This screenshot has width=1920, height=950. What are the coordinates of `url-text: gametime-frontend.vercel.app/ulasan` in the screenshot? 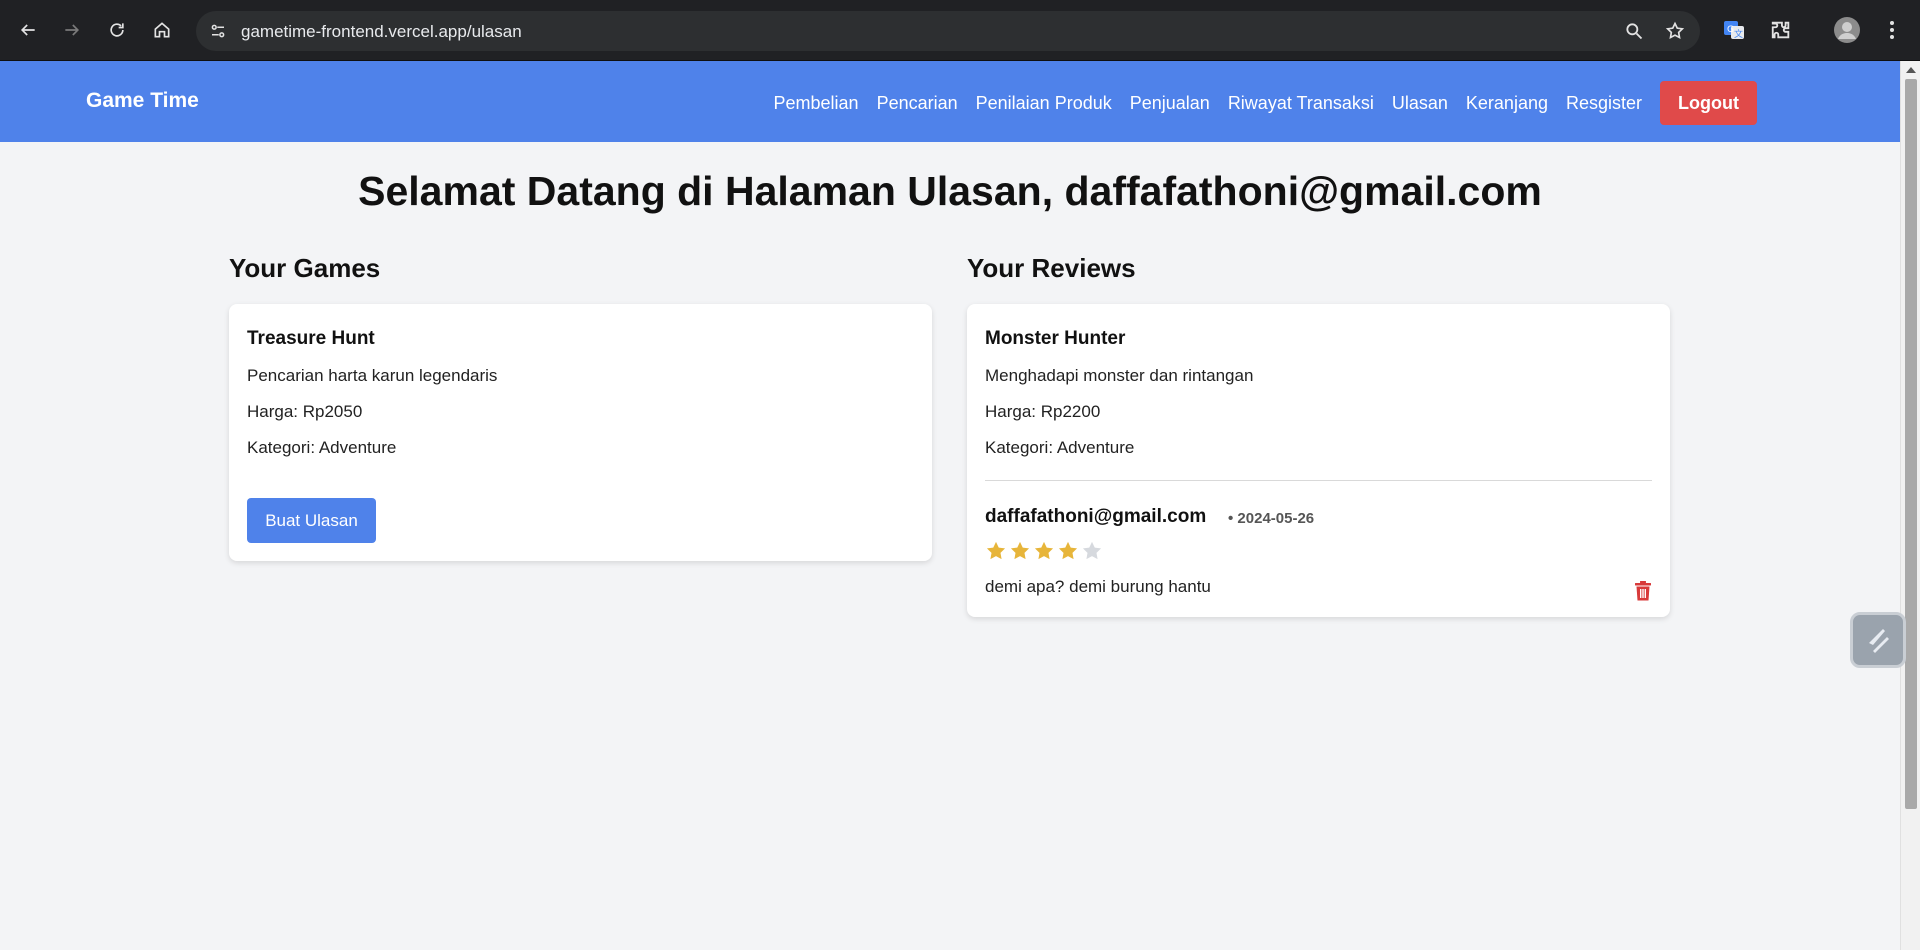 It's located at (381, 32).